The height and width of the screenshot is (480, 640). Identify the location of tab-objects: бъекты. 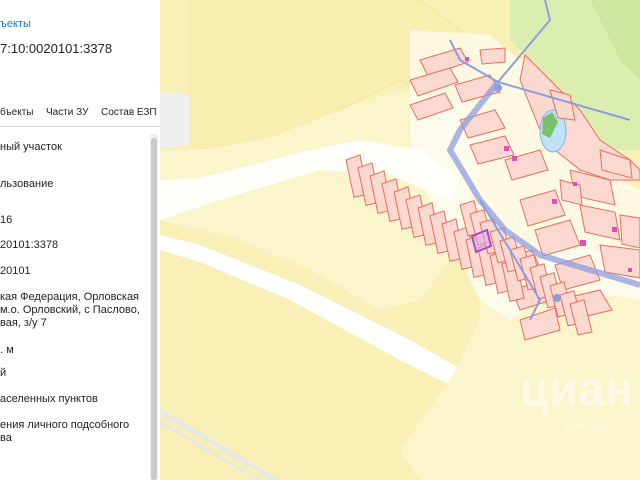
(16, 112).